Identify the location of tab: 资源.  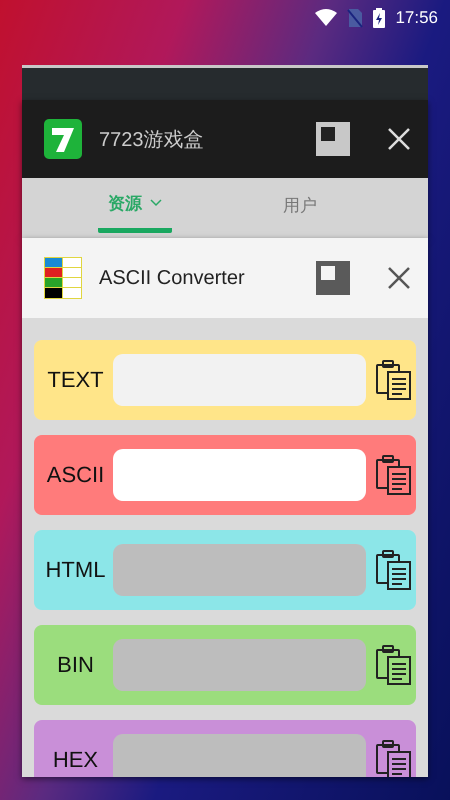
(135, 205).